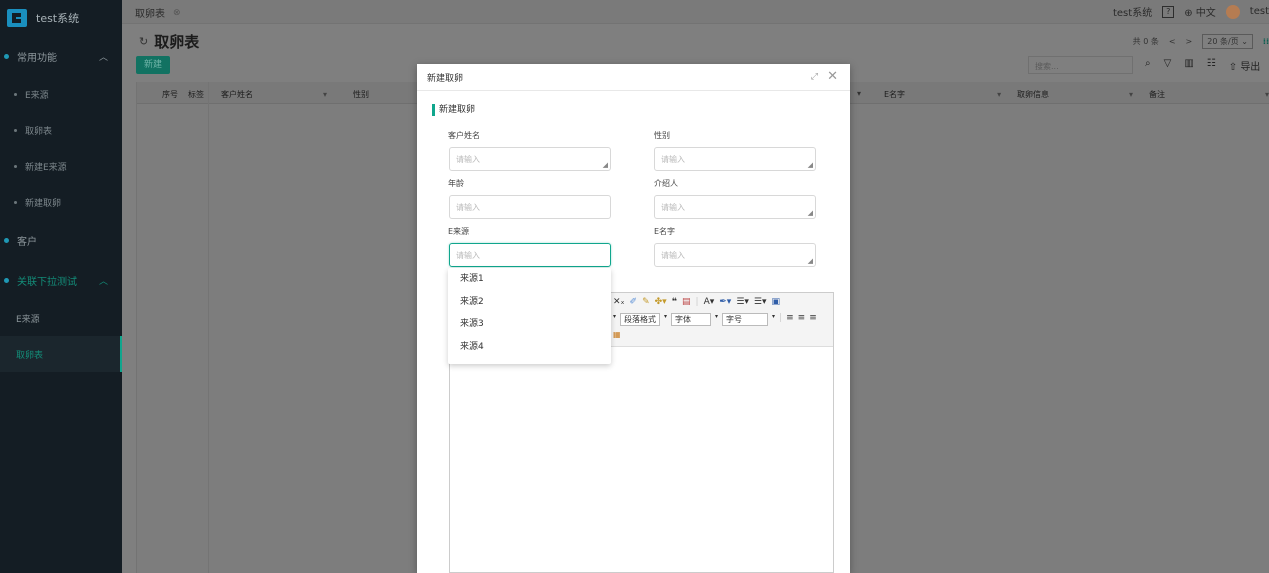 The height and width of the screenshot is (573, 1269). Describe the element at coordinates (530, 159) in the screenshot. I see `customer-name-field: 请输入 ◢` at that location.